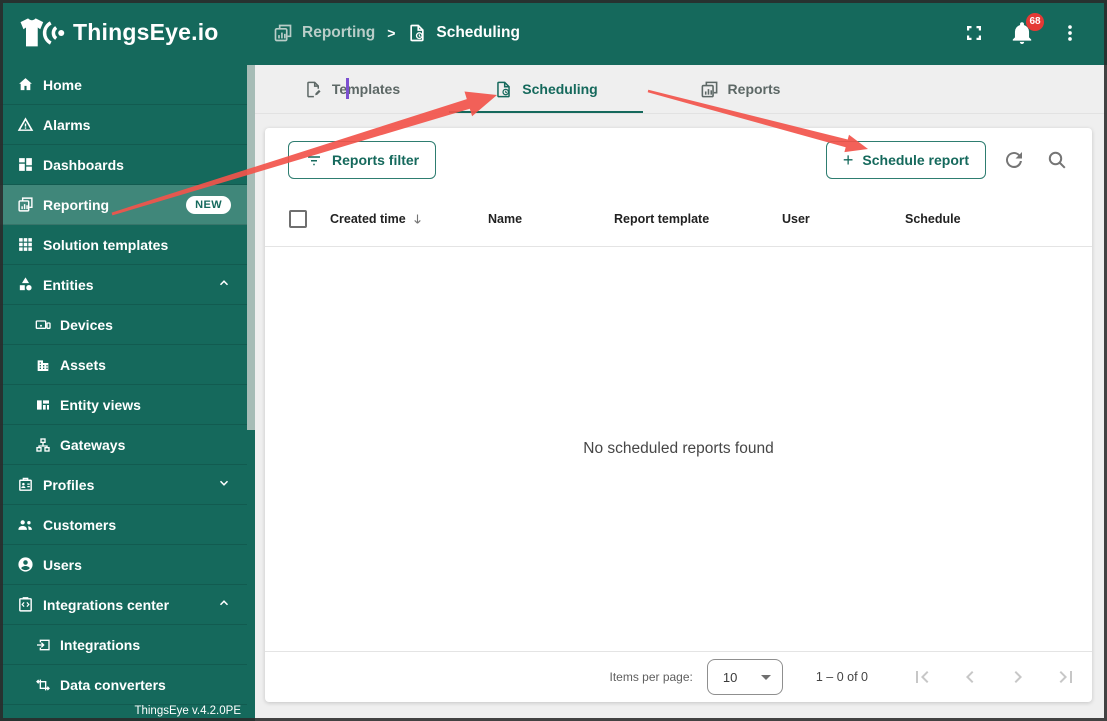  I want to click on sidebar-item-label: Solution templates, so click(106, 244).